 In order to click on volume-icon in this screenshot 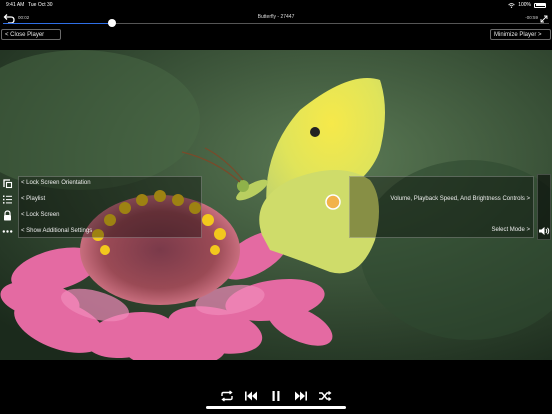, I will do `click(544, 231)`.